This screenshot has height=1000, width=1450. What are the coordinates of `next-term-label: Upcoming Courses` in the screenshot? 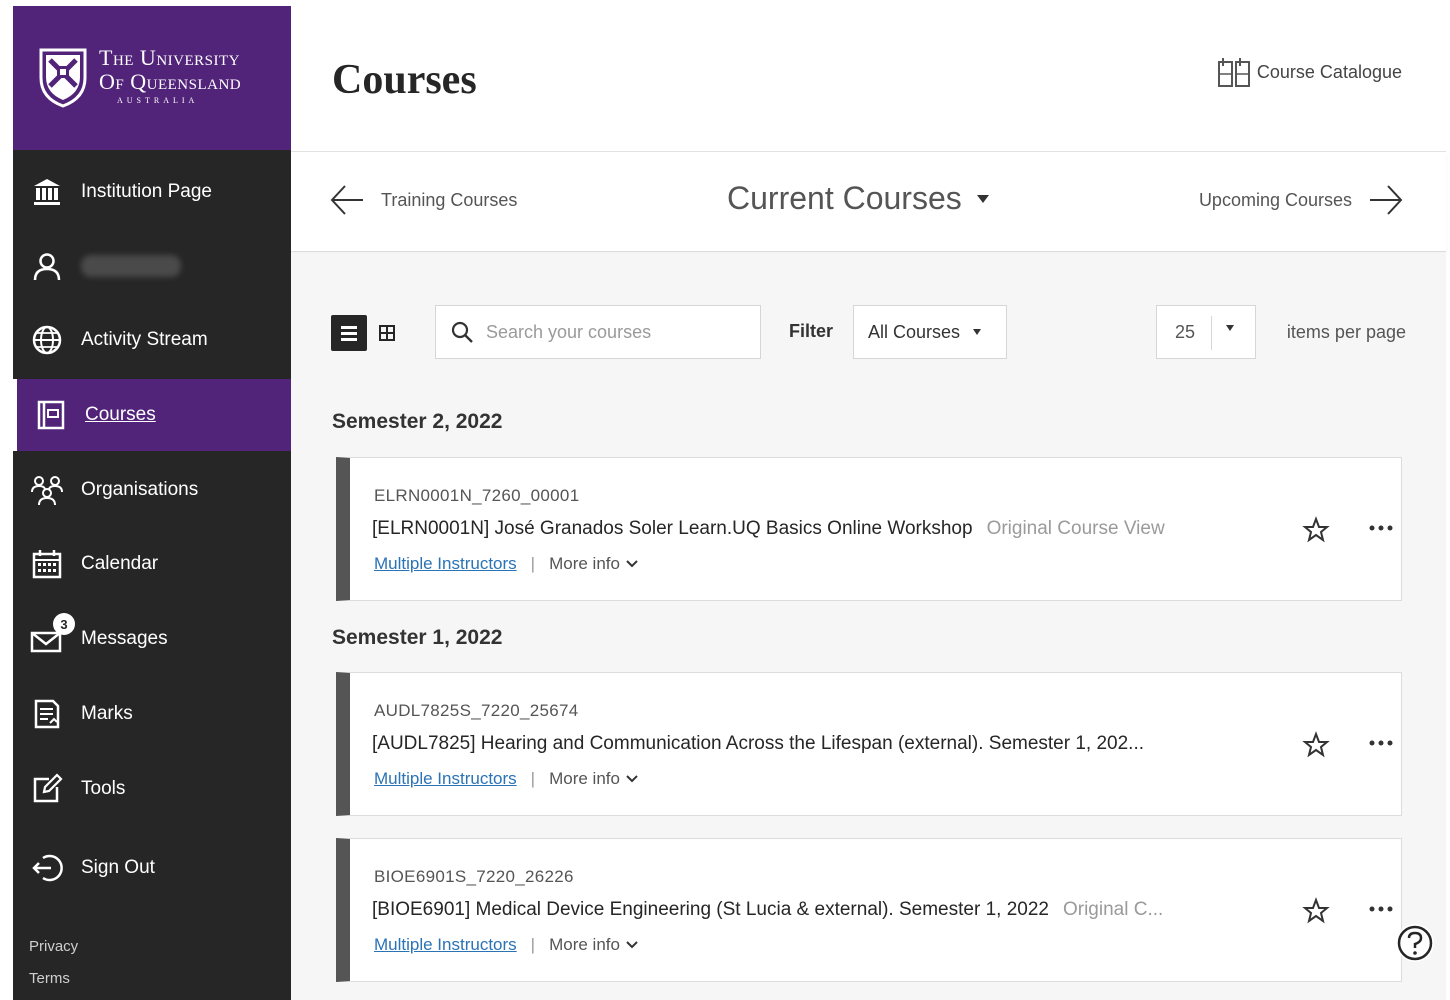 It's located at (1275, 199).